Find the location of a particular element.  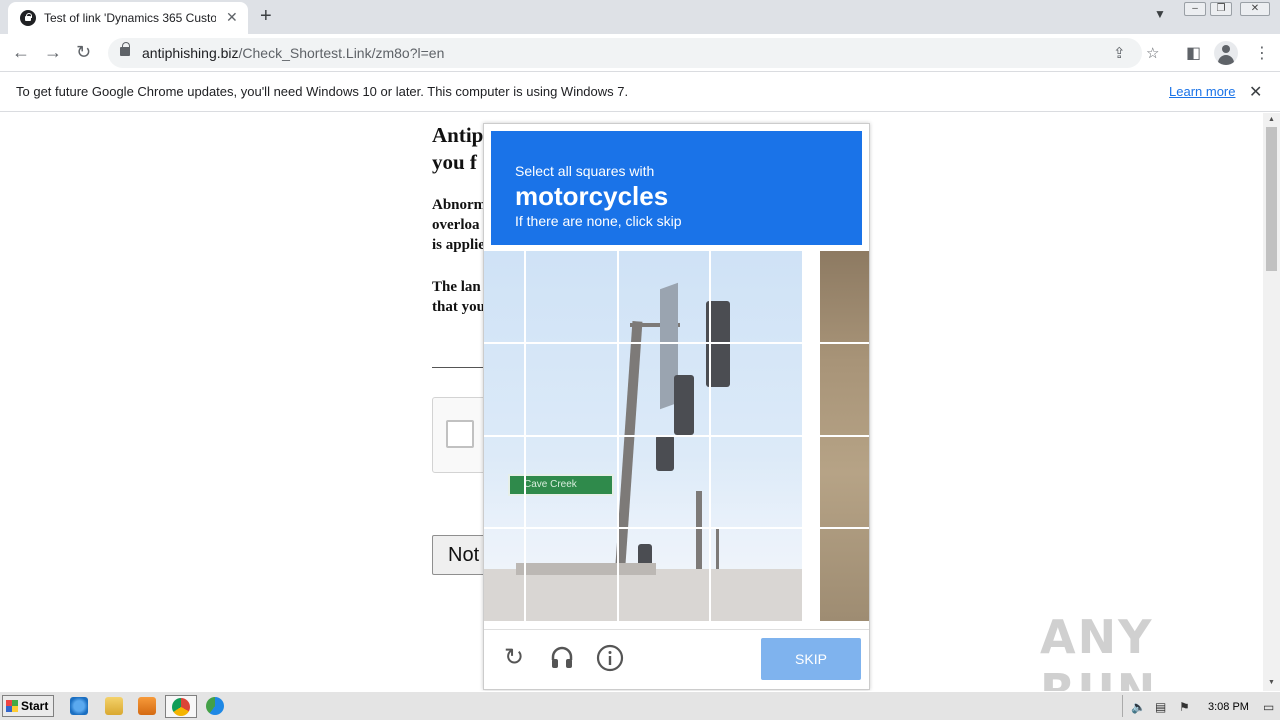

windows-logo-icon is located at coordinates (12, 706).